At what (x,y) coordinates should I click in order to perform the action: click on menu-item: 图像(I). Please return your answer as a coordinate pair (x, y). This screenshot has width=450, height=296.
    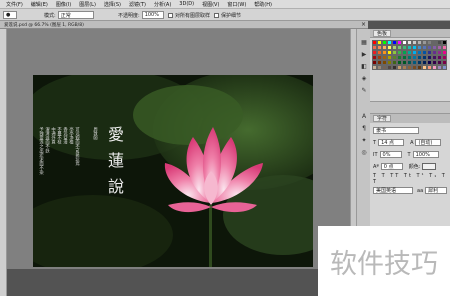
    Looking at the image, I should click on (63, 4).